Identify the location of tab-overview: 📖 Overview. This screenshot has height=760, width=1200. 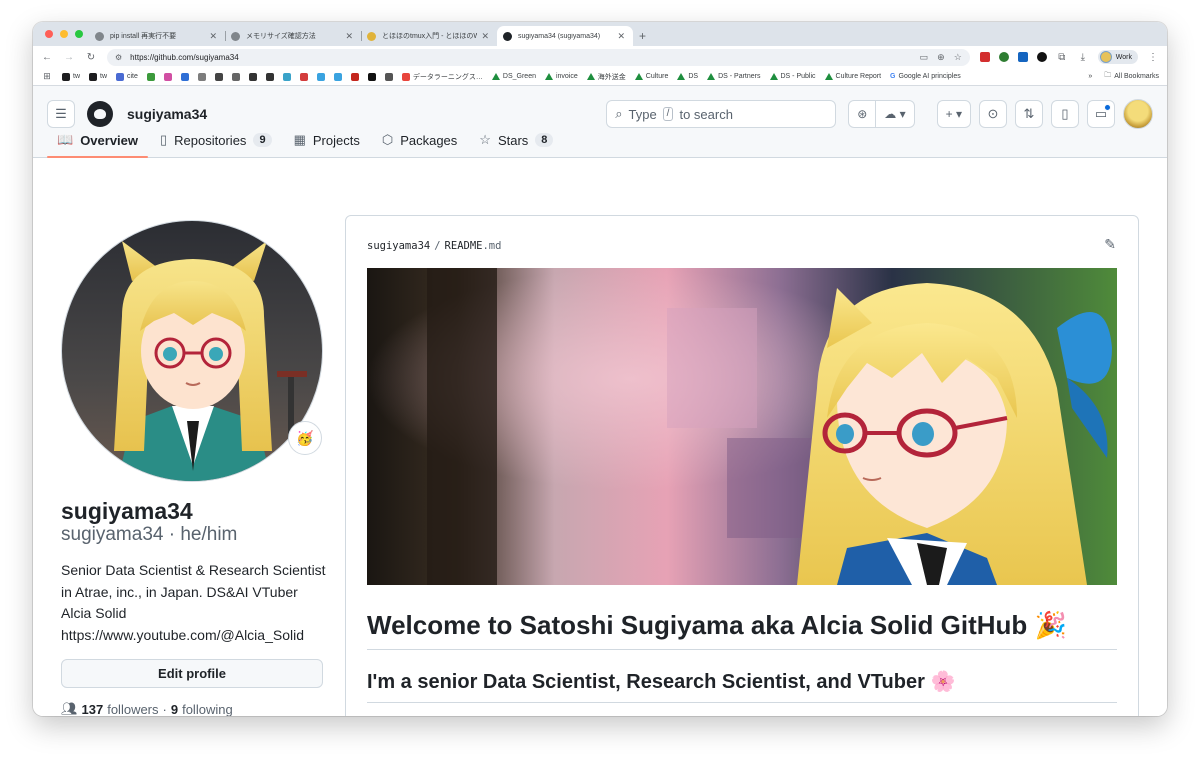
(98, 140).